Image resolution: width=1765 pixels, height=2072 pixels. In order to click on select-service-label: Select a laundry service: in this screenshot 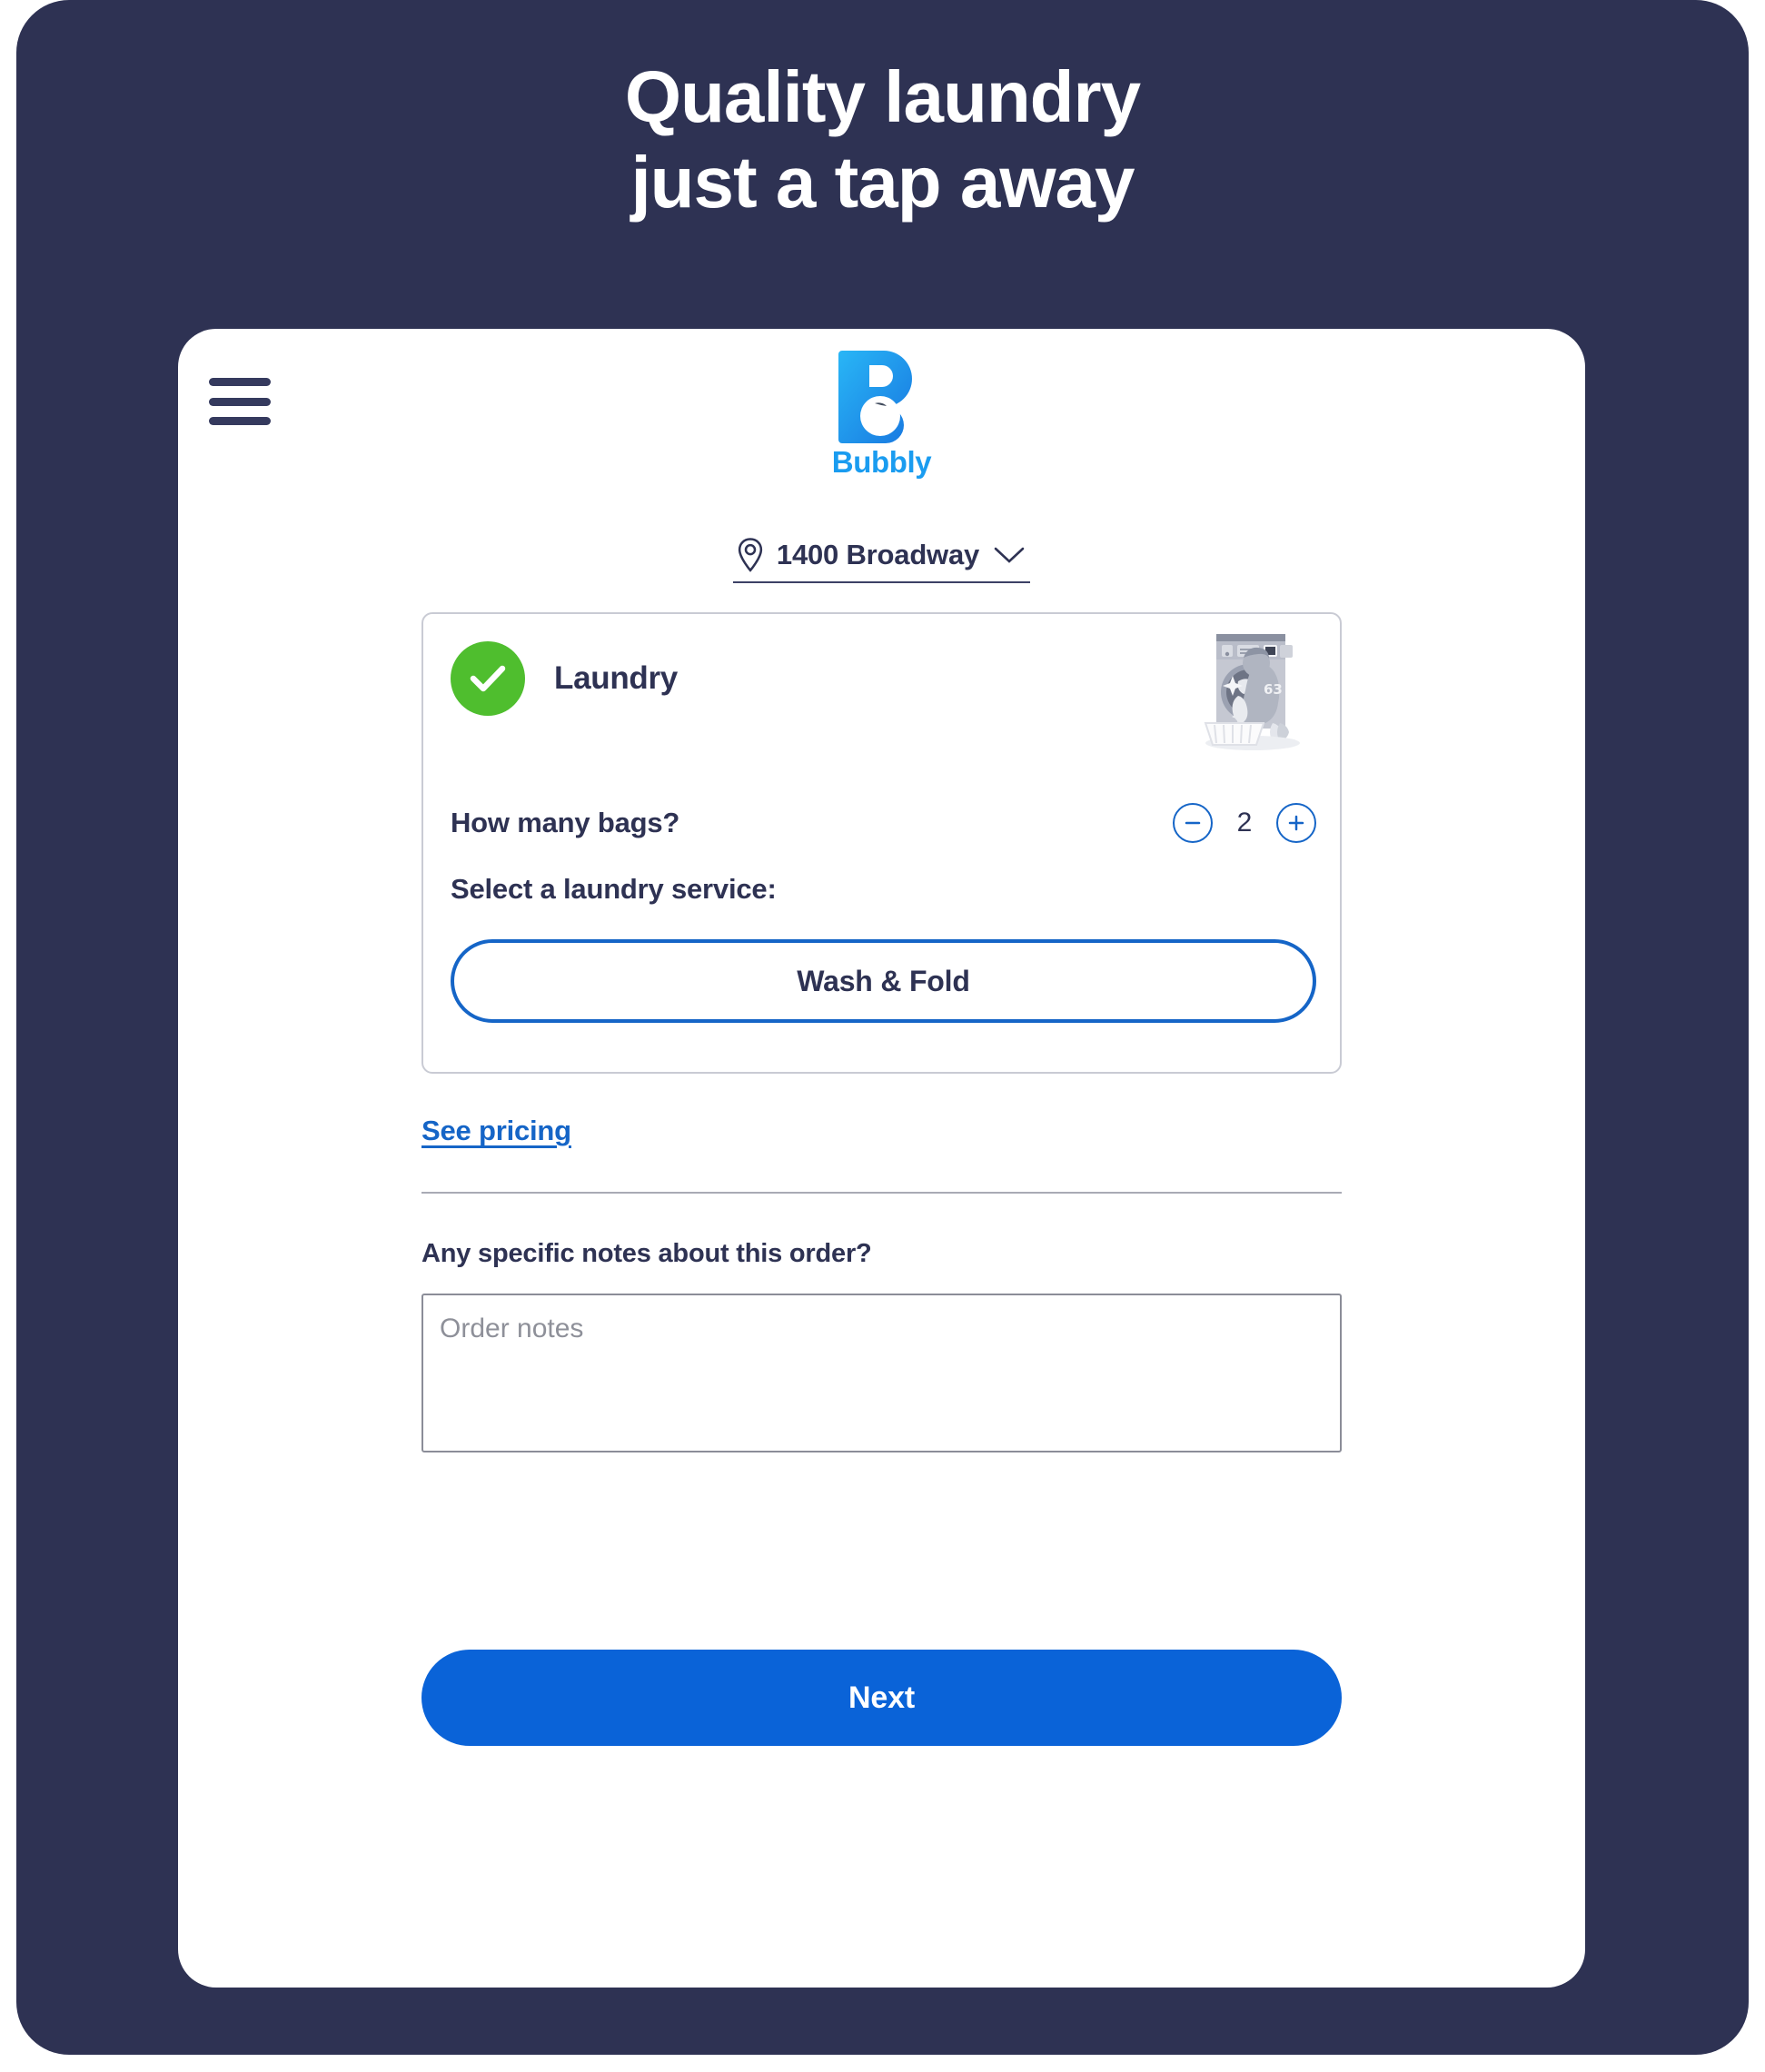, I will do `click(614, 889)`.